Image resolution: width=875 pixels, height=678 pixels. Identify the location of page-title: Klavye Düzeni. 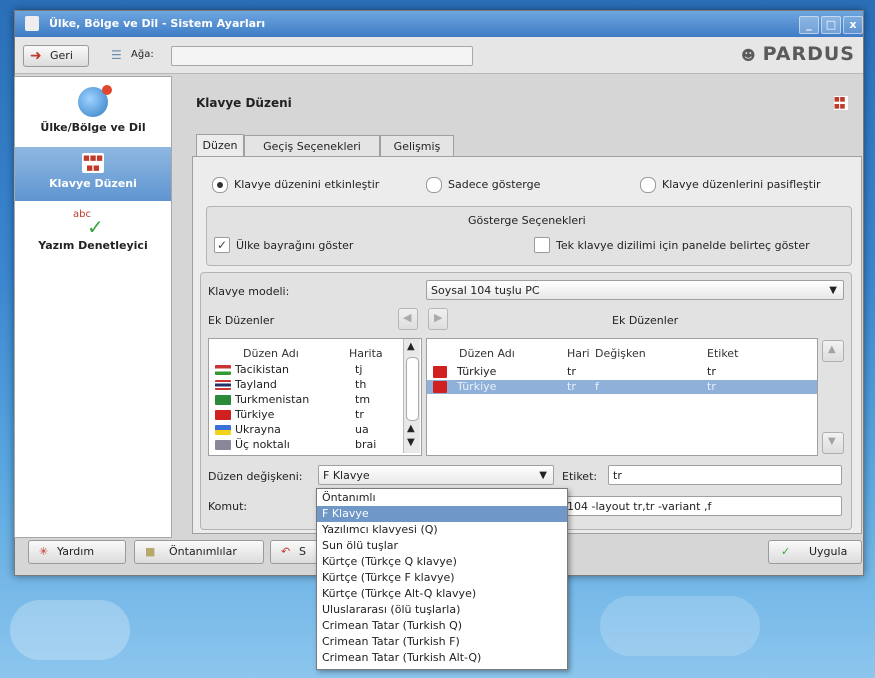
(244, 103).